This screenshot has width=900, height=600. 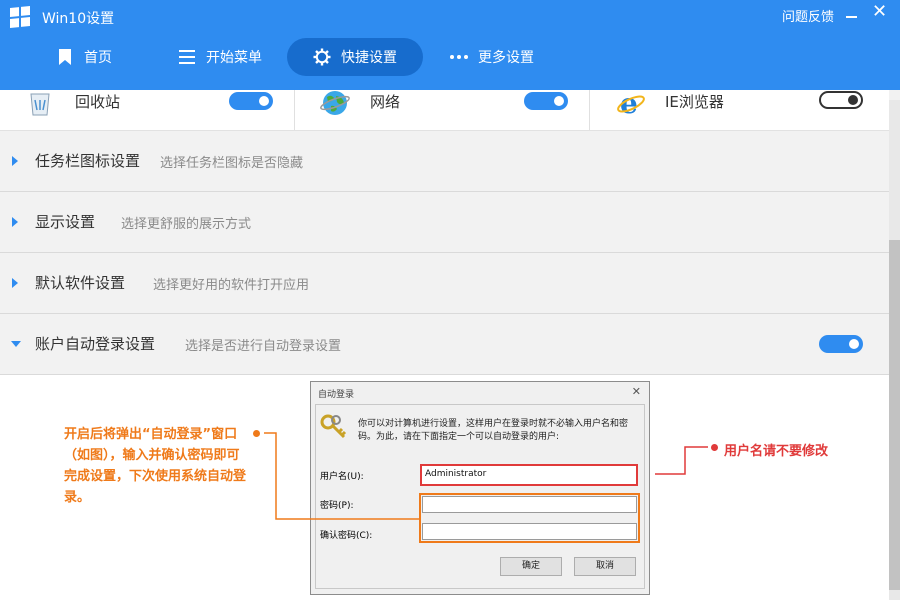 What do you see at coordinates (841, 344) in the screenshot?
I see `auto-login-toggle` at bounding box center [841, 344].